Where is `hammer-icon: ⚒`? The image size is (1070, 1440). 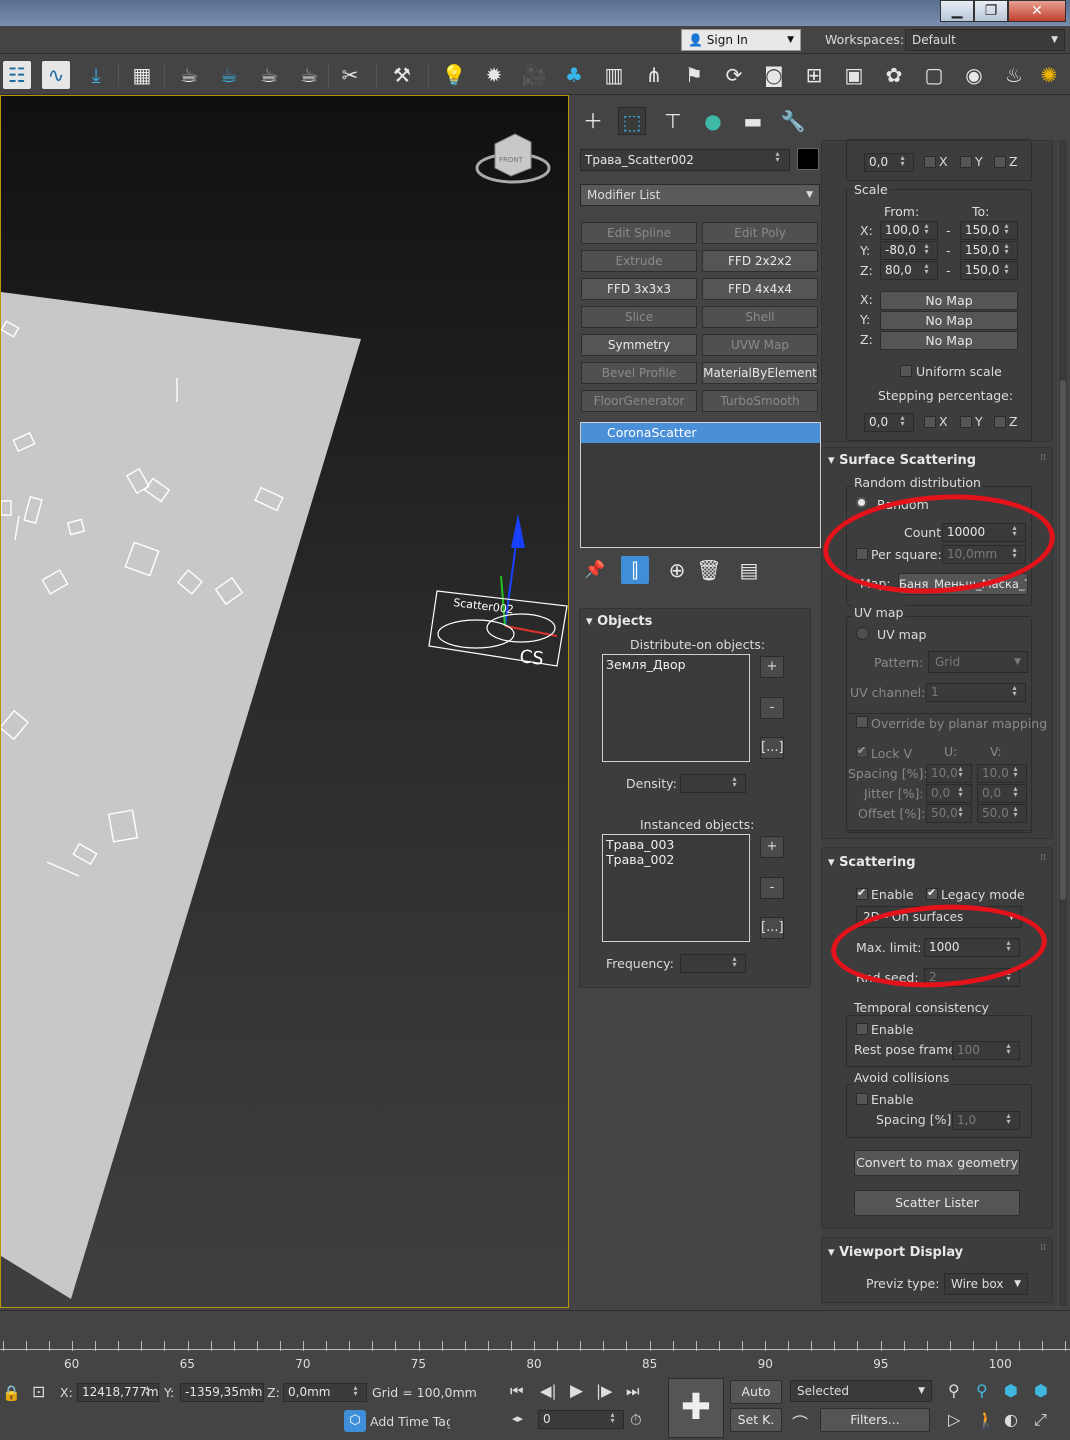 hammer-icon: ⚒ is located at coordinates (402, 75).